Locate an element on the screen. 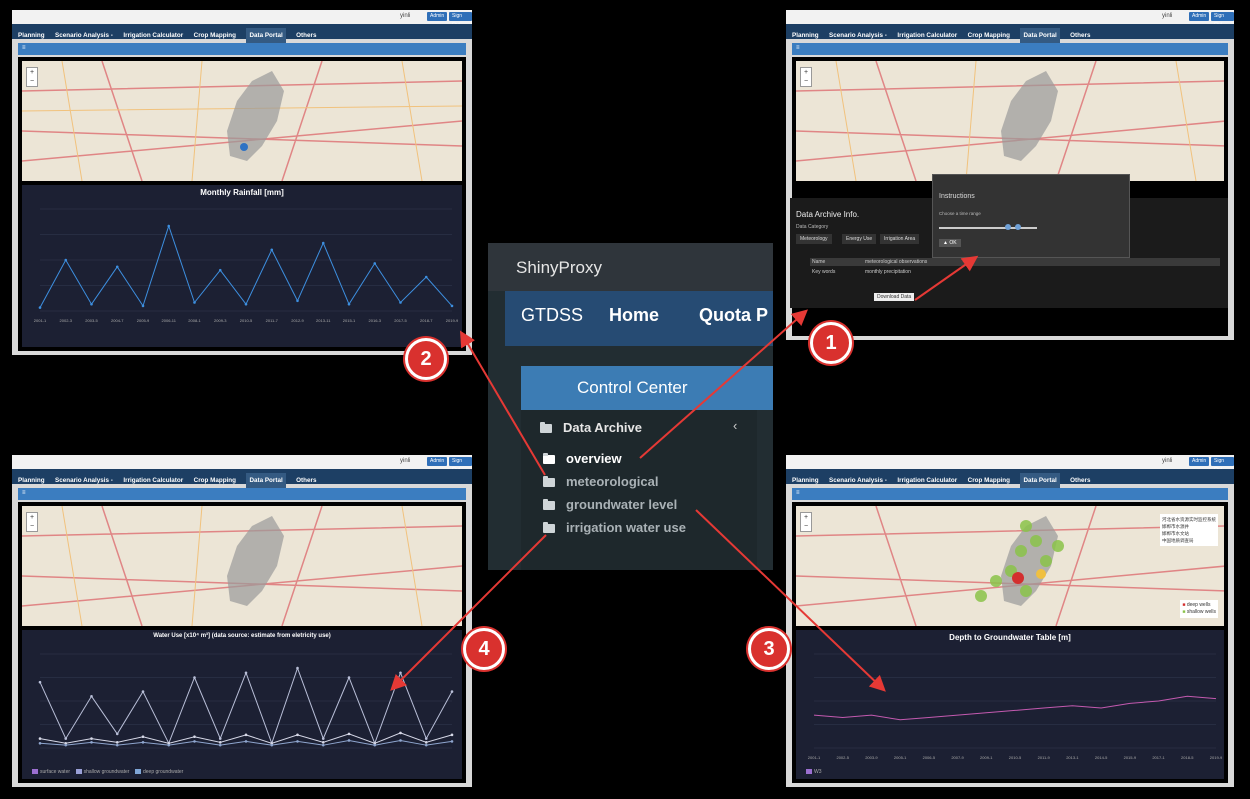 The width and height of the screenshot is (1250, 799). x-tick-label: 2013-1 is located at coordinates (1072, 757).